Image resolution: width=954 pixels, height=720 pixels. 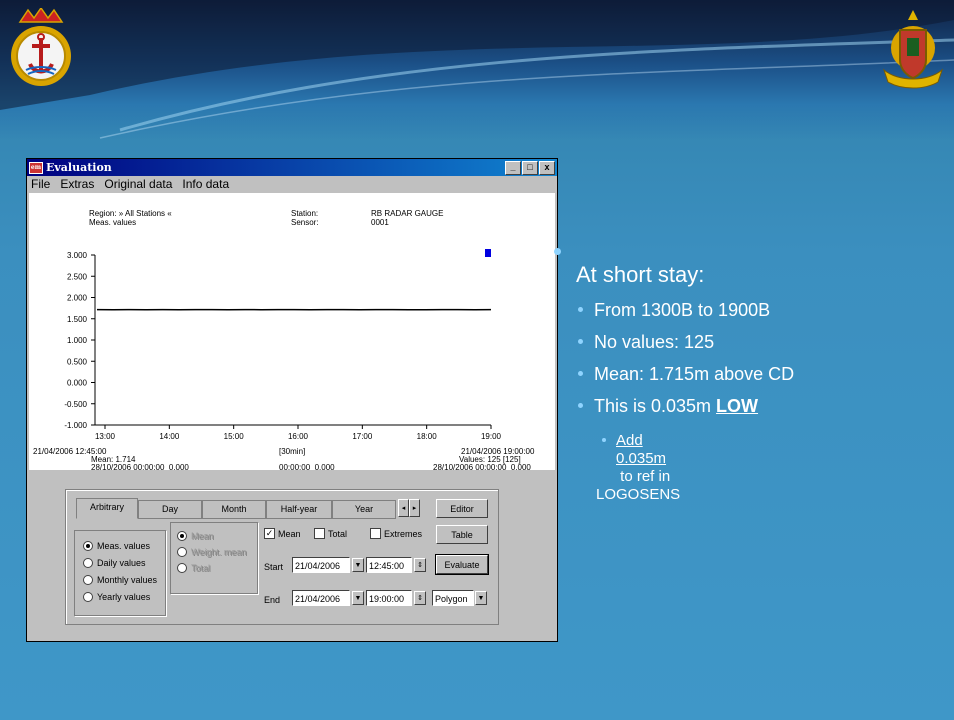 What do you see at coordinates (205, 184) in the screenshot?
I see `menu-info-data: Info data` at bounding box center [205, 184].